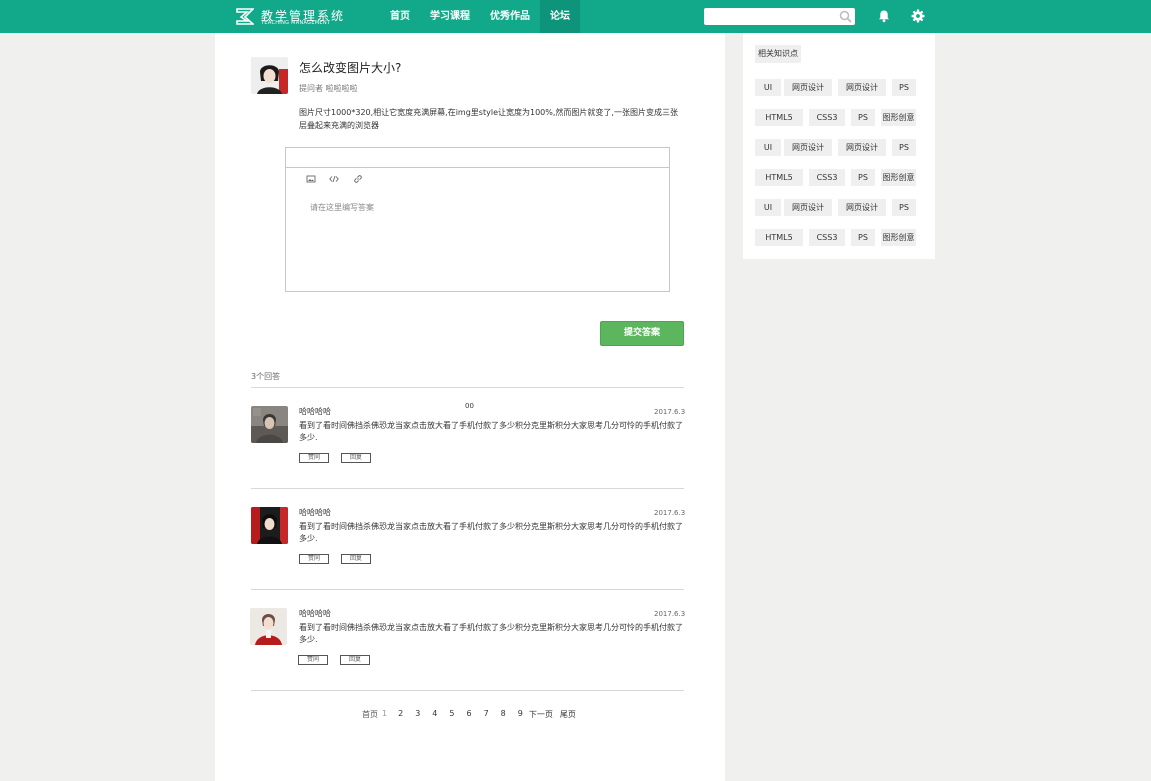  Describe the element at coordinates (477, 179) in the screenshot. I see `editor-toolbar` at that location.